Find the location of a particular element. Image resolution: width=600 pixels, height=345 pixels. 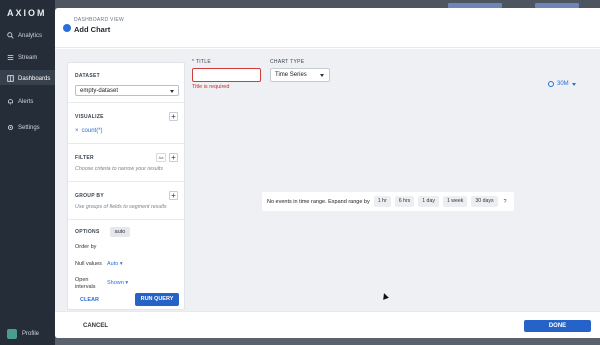

dataset-section: DATASET empty-dataset is located at coordinates (126, 83).